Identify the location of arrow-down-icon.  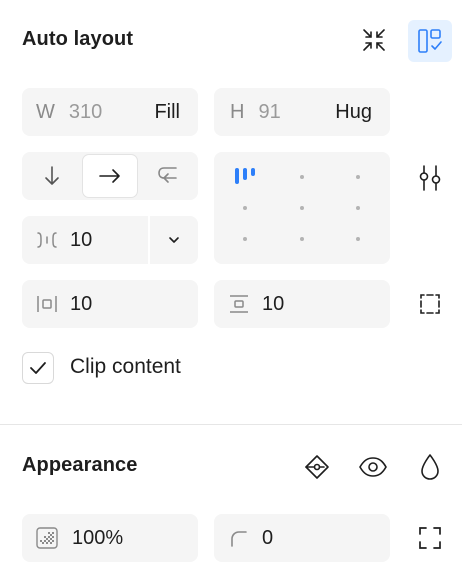
(52, 175).